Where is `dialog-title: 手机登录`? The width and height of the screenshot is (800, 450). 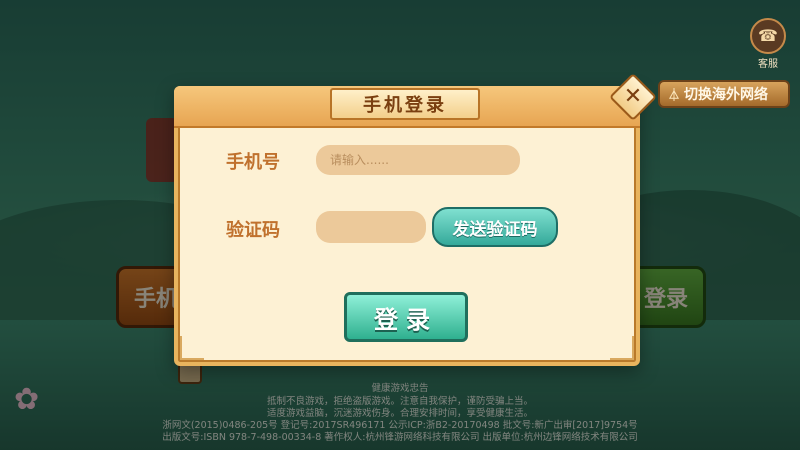 dialog-title: 手机登录 is located at coordinates (405, 104).